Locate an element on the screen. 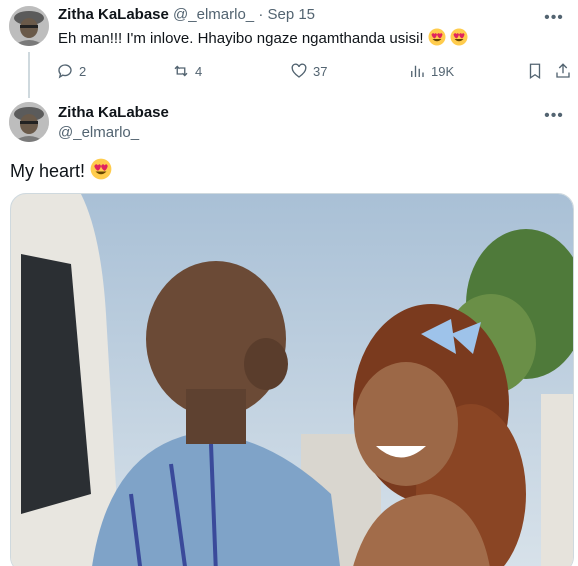  views-icon is located at coordinates (417, 71).